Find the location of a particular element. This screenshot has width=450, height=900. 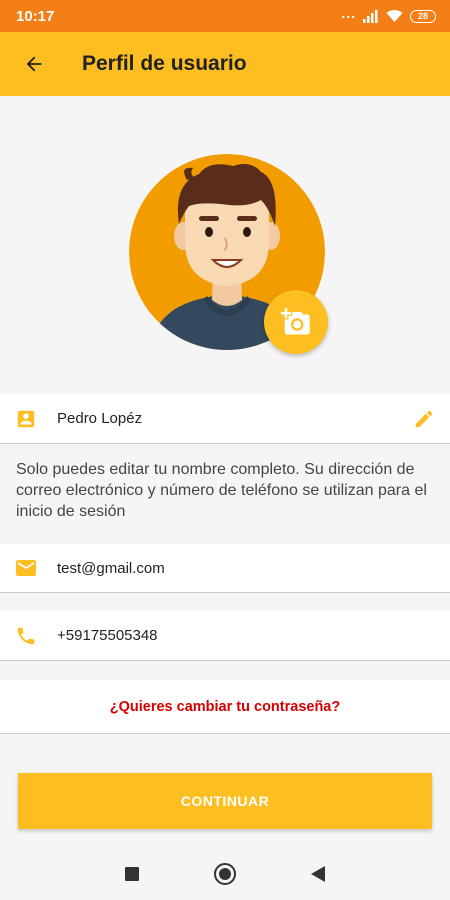

circle-icon is located at coordinates (225, 874).